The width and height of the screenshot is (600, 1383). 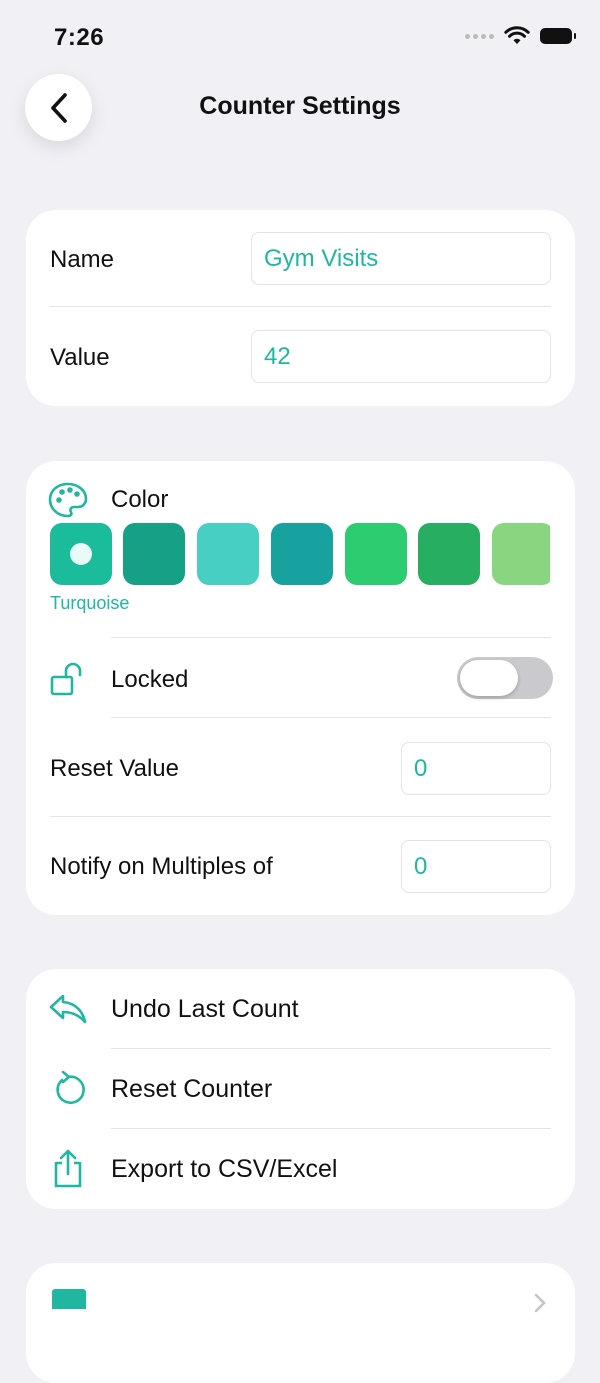 What do you see at coordinates (70, 1087) in the screenshot?
I see `reset-icon` at bounding box center [70, 1087].